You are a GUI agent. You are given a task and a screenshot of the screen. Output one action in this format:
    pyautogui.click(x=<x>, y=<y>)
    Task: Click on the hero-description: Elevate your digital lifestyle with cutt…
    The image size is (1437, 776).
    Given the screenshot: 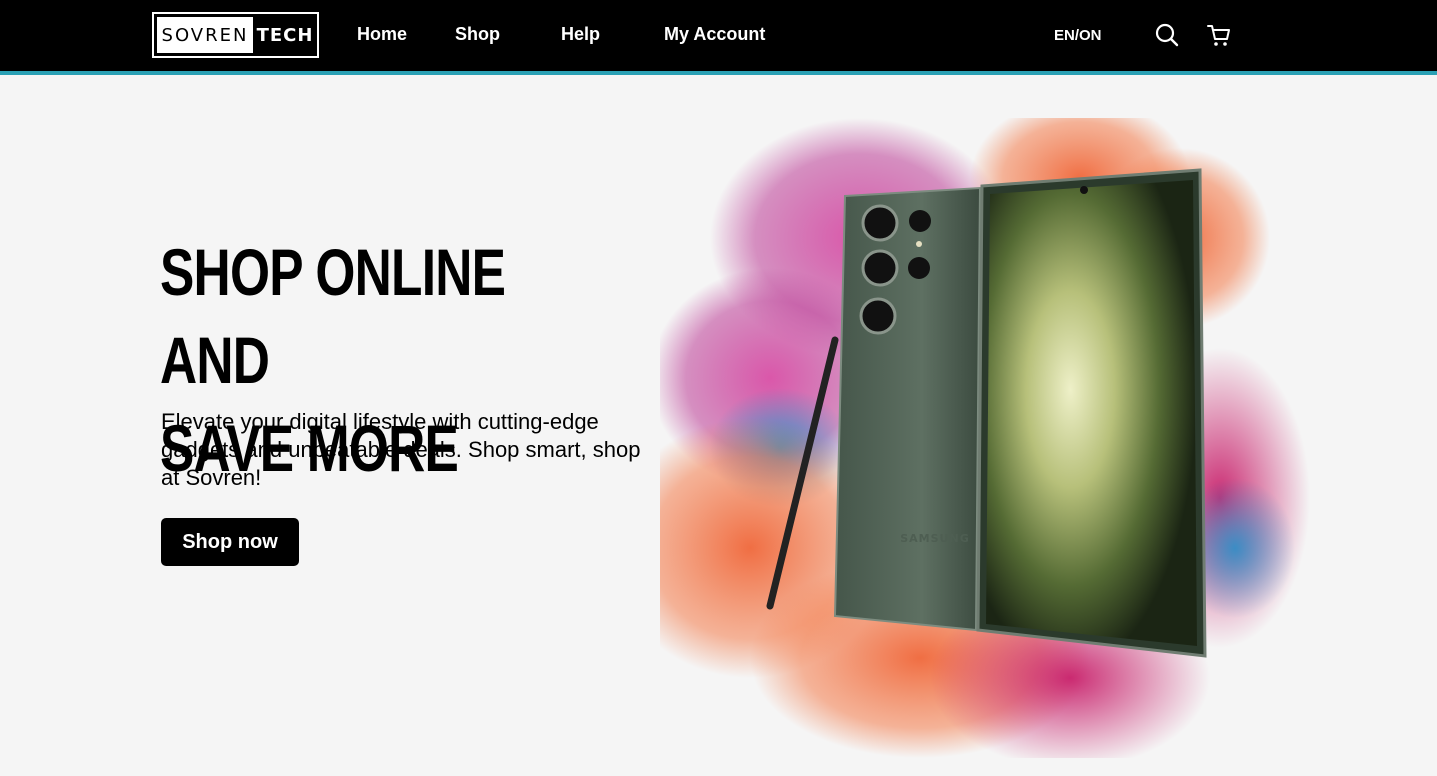 What is the action you would take?
    pyautogui.click(x=401, y=449)
    